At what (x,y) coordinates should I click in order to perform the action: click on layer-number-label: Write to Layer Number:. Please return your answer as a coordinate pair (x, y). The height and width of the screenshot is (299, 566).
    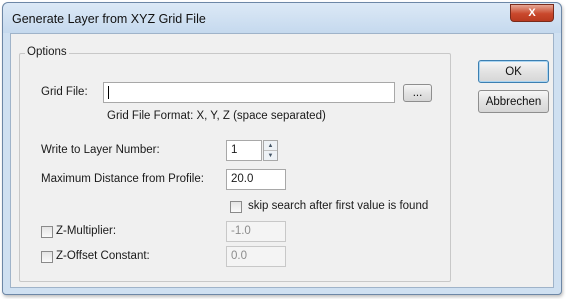
    Looking at the image, I should click on (100, 150).